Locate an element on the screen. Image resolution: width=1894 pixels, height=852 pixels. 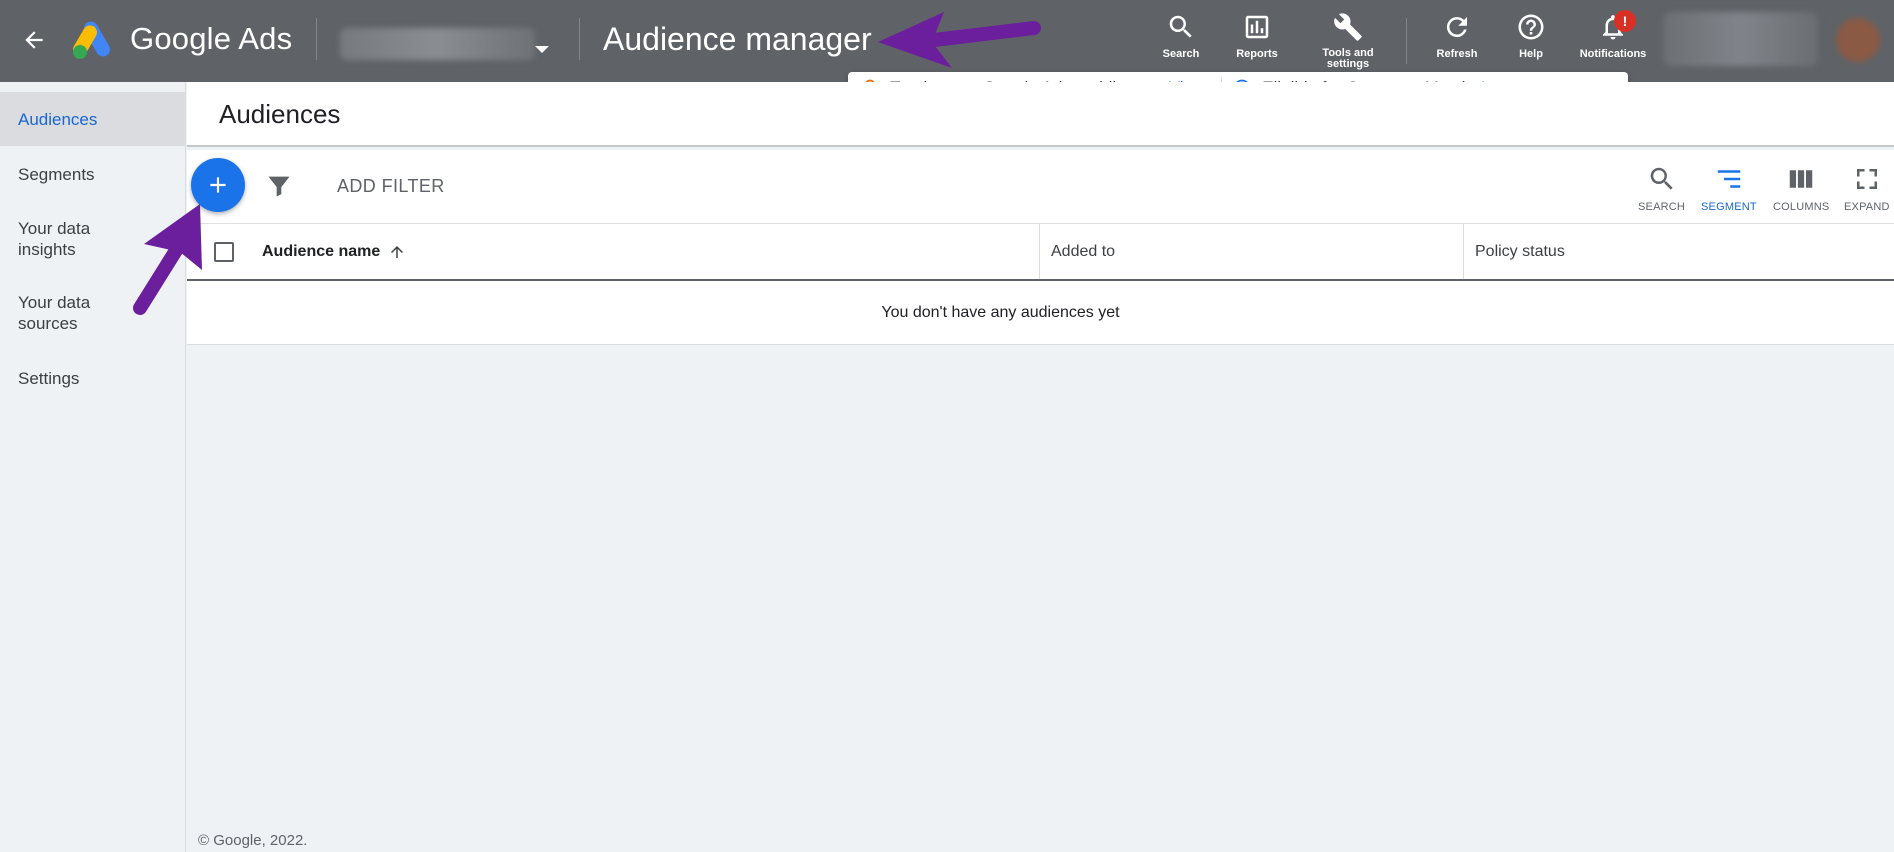
section-heading: Audiences is located at coordinates (280, 114).